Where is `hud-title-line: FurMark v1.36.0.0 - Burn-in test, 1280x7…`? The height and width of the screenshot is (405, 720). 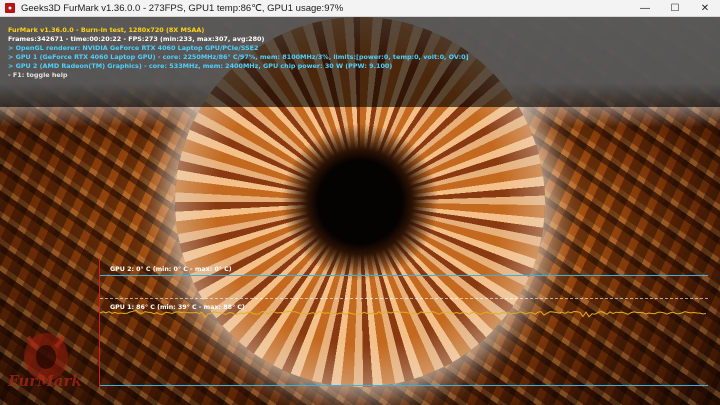
hud-title-line: FurMark v1.36.0.0 - Burn-in test, 1280x7… is located at coordinates (106, 30).